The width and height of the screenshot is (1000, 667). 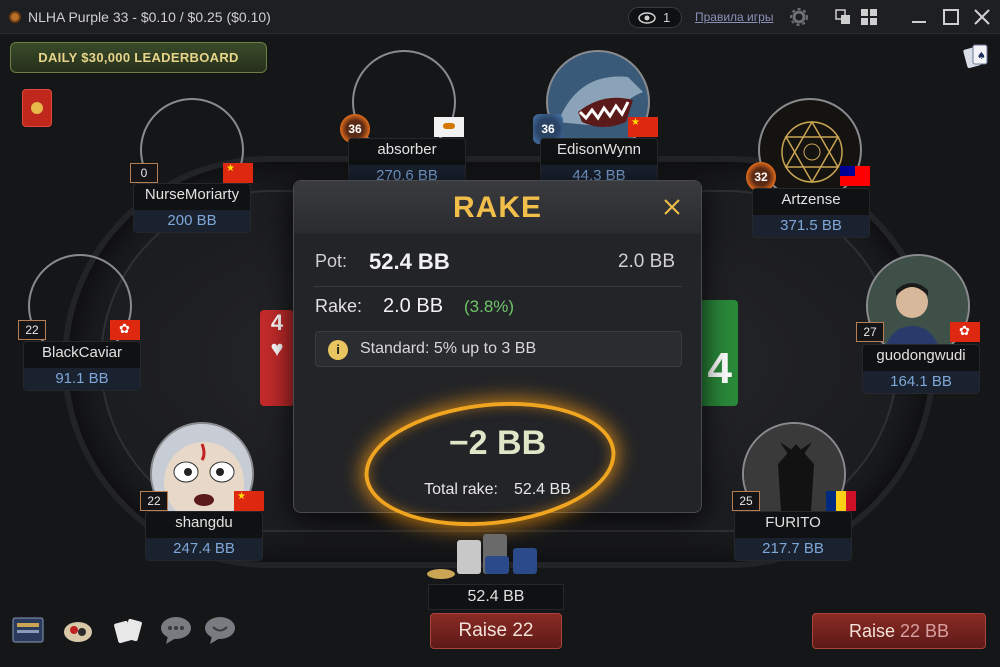 I want to click on rake-info-box: i Standard: 5% up to 3 BB, so click(x=498, y=349).